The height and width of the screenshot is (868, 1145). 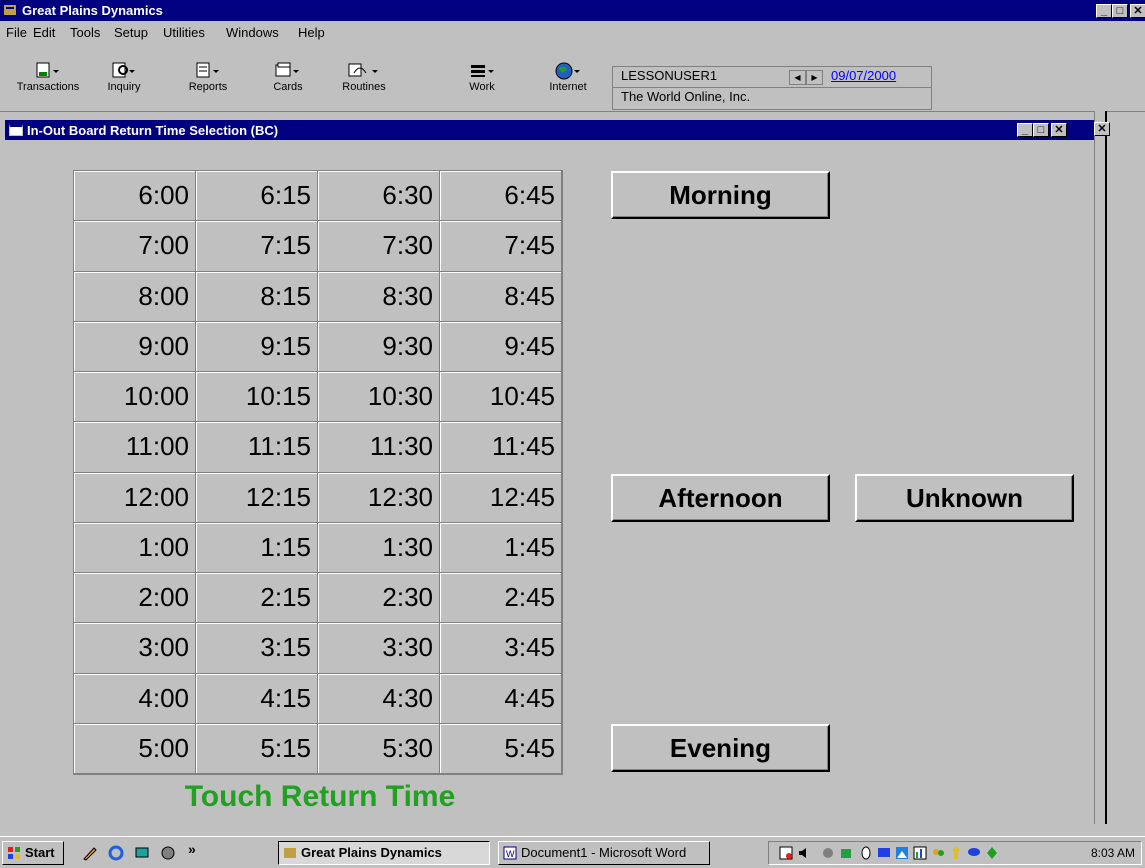 I want to click on time-cell: 2:15, so click(x=257, y=598).